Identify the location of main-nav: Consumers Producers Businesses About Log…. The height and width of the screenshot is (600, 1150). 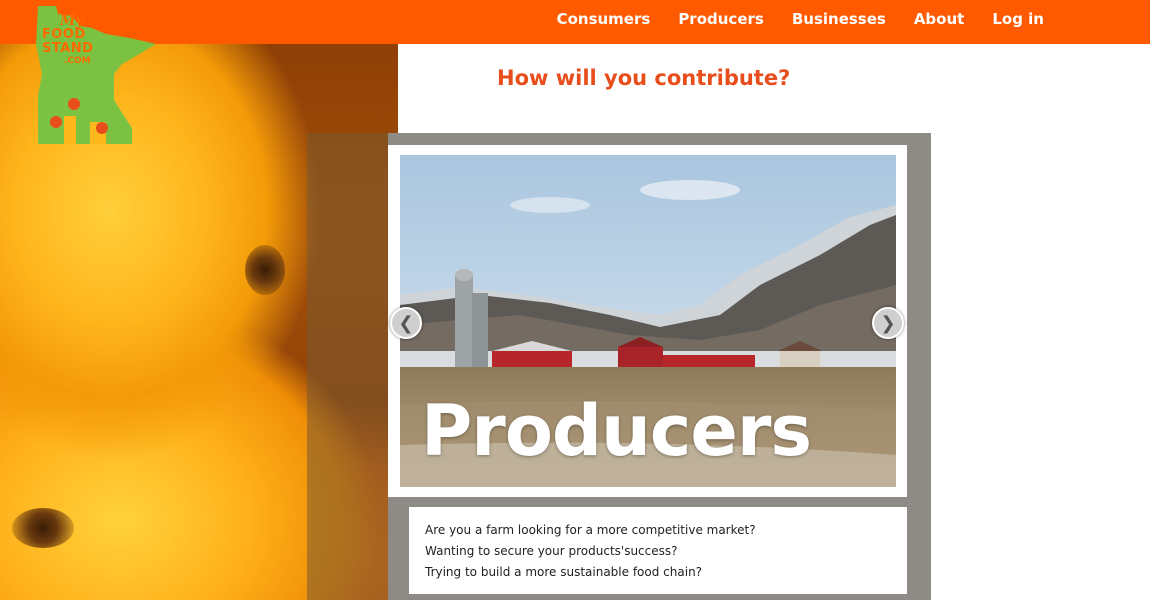
(800, 19).